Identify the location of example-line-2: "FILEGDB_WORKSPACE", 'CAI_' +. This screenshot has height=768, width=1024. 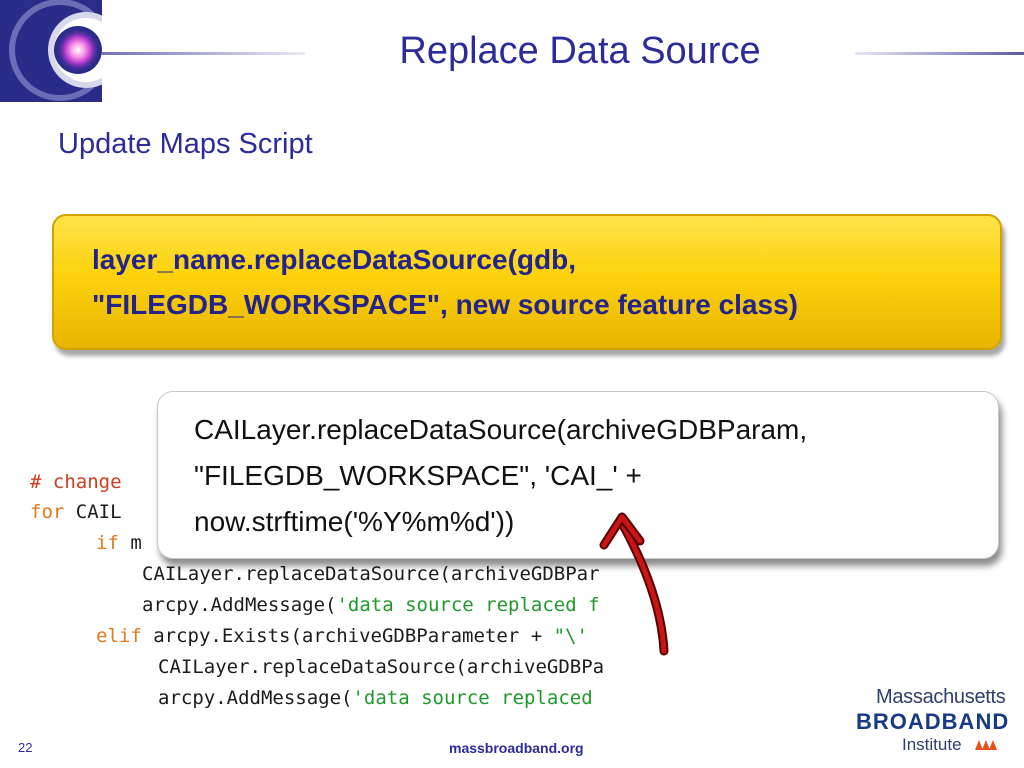
(418, 475).